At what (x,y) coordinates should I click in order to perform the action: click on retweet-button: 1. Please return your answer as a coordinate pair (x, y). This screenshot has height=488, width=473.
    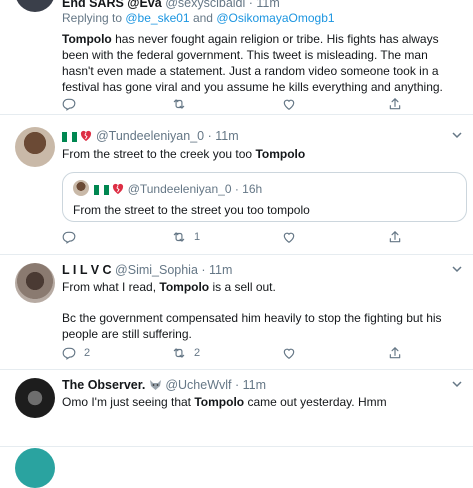
    Looking at the image, I should click on (186, 237).